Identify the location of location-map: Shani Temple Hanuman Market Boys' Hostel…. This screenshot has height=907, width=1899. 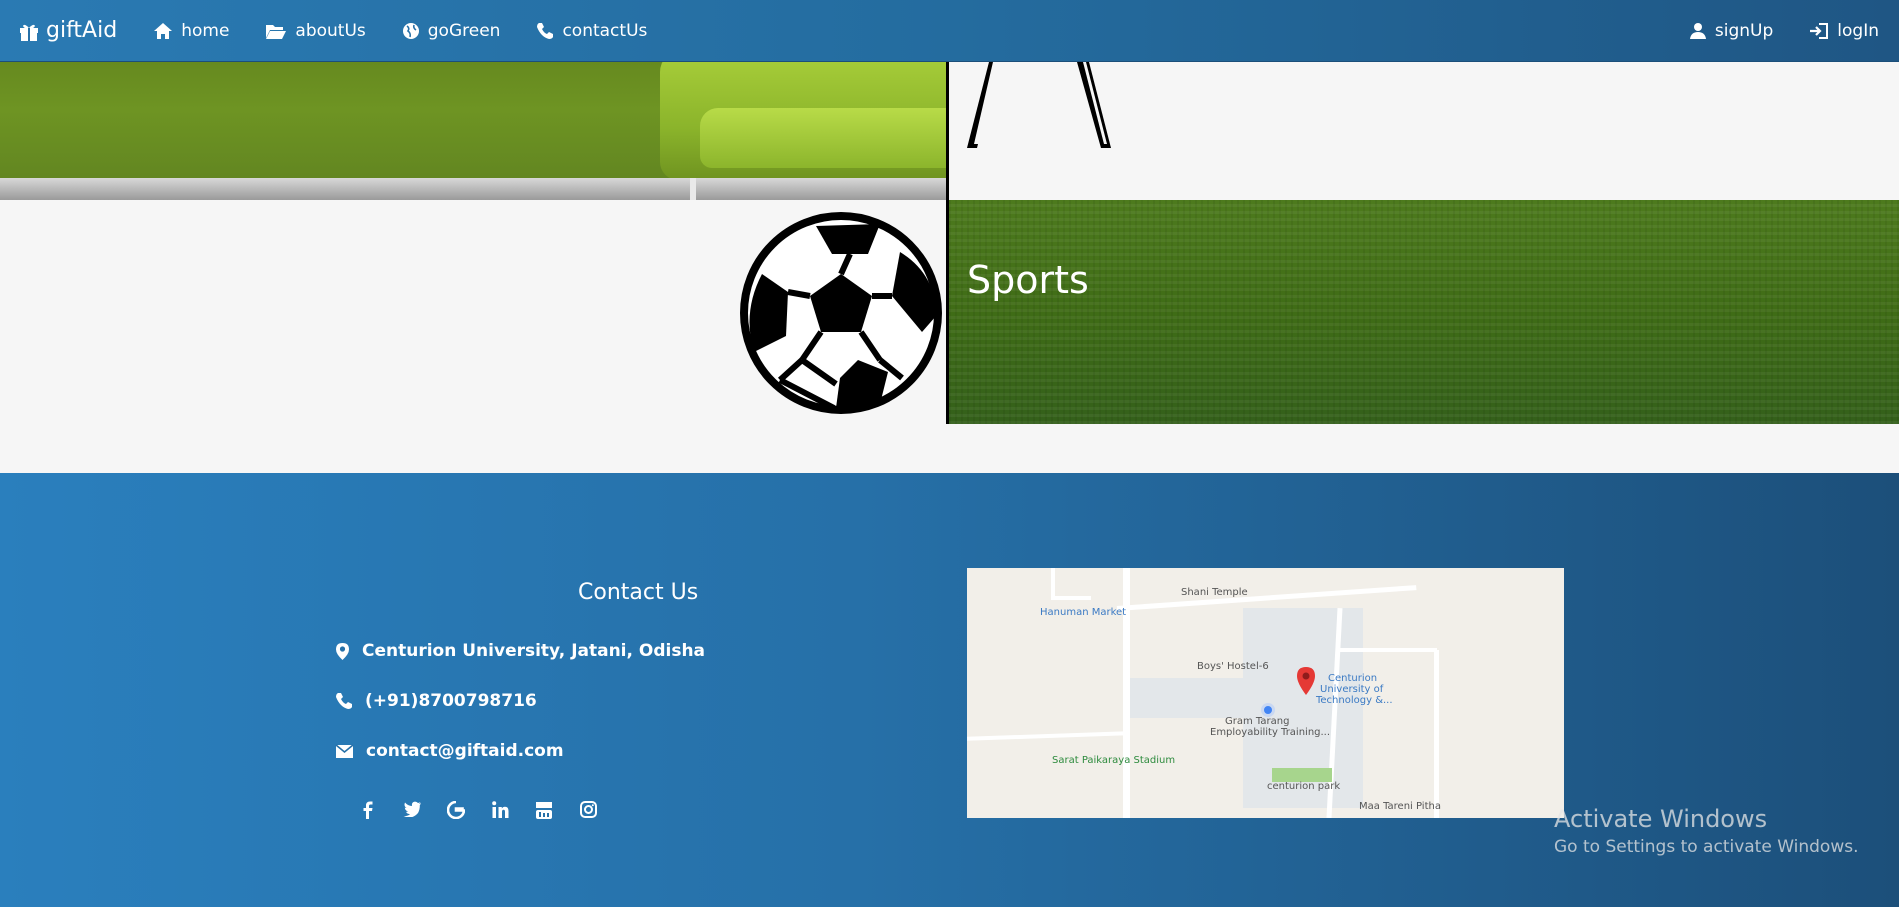
(1265, 693).